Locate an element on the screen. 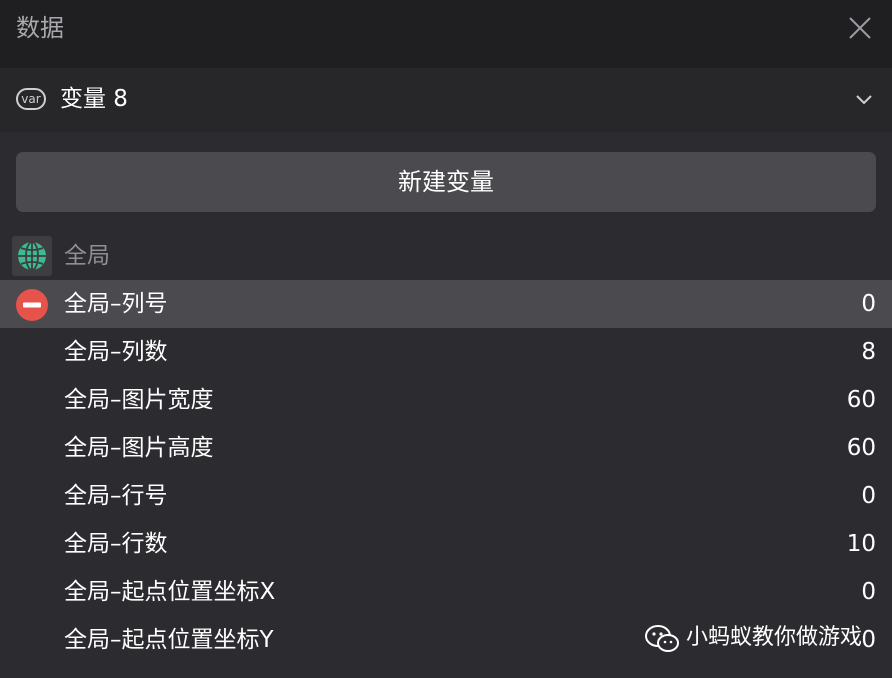 The width and height of the screenshot is (892, 678). var-icon: var is located at coordinates (31, 99).